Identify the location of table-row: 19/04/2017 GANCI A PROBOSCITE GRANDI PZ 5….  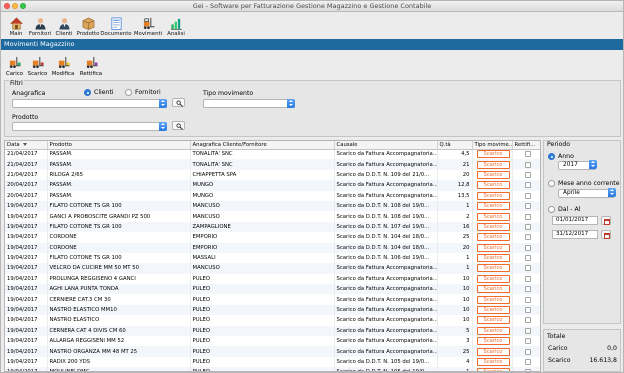
(272, 216).